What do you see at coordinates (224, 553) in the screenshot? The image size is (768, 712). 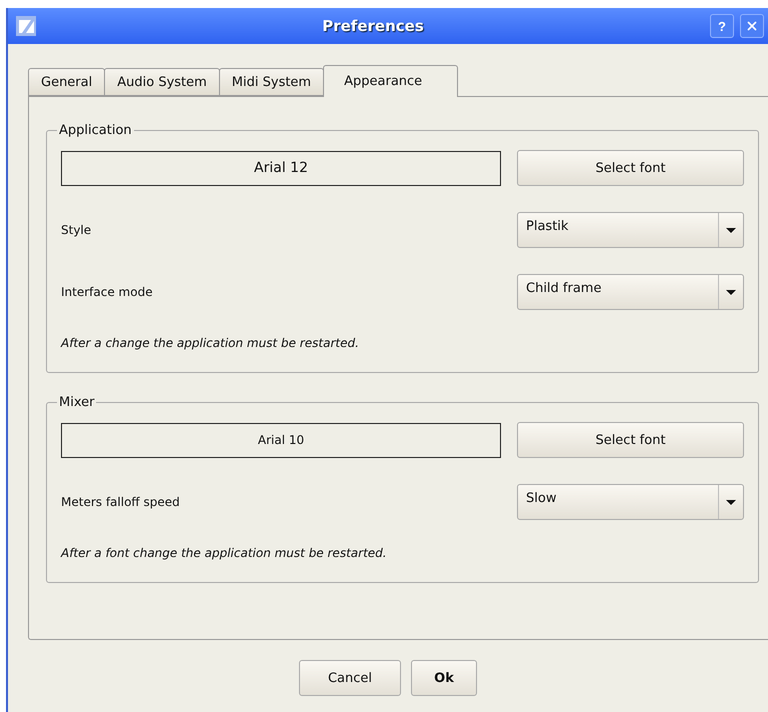 I see `restart-note: After a font change the application must be restarted.` at bounding box center [224, 553].